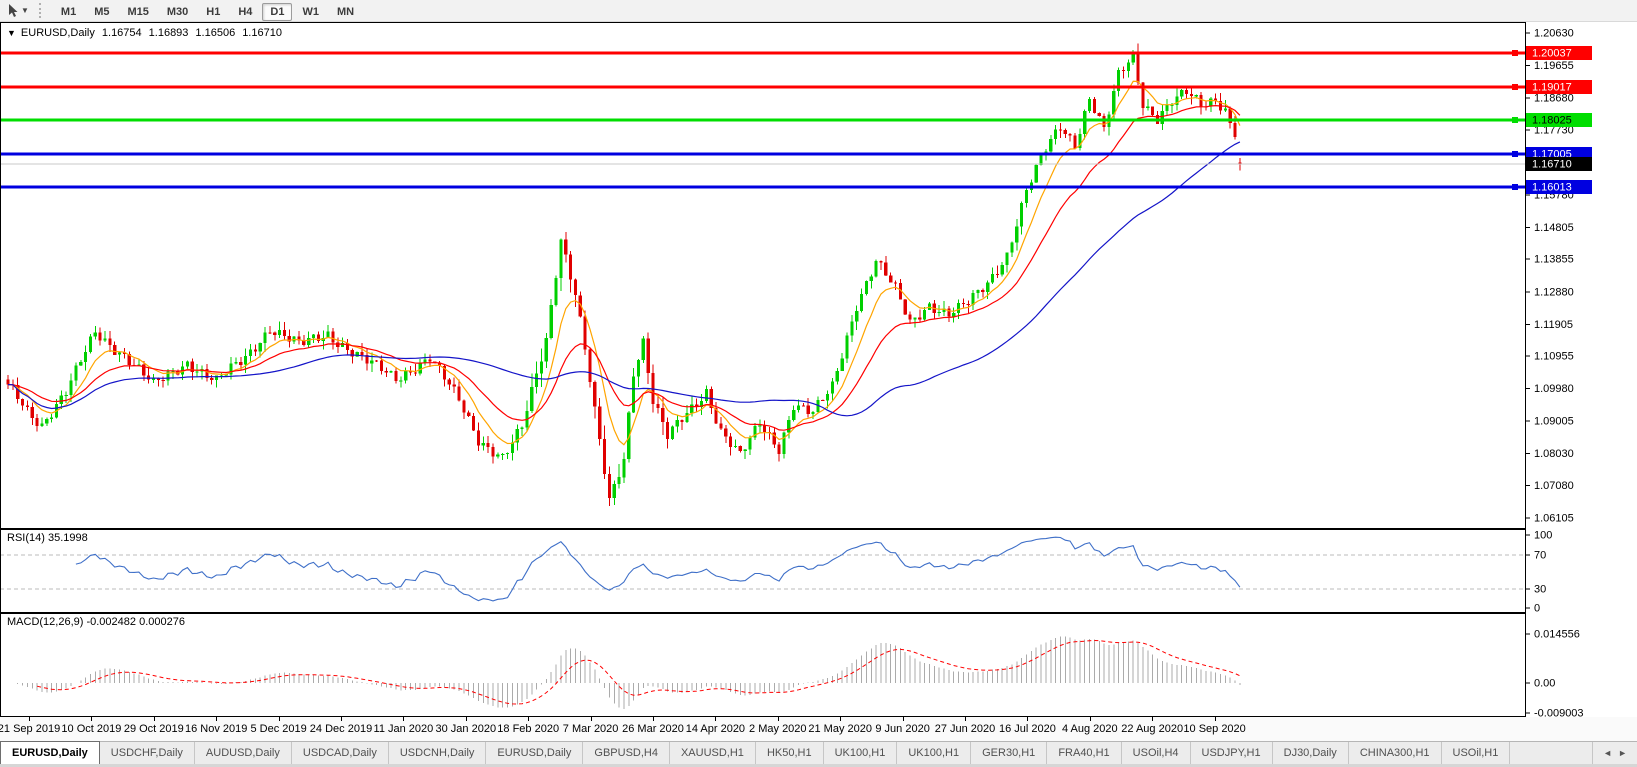  Describe the element at coordinates (1554, 519) in the screenshot. I see `svg-text: 1.06105` at that location.